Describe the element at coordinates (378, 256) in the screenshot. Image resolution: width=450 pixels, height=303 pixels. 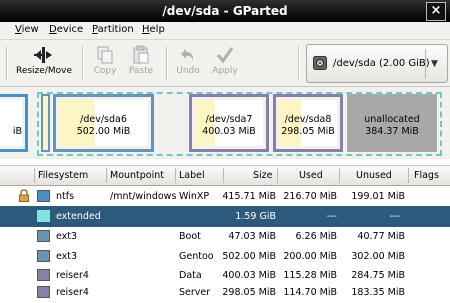
I see `cell-unused: 302.00 MiB` at that location.